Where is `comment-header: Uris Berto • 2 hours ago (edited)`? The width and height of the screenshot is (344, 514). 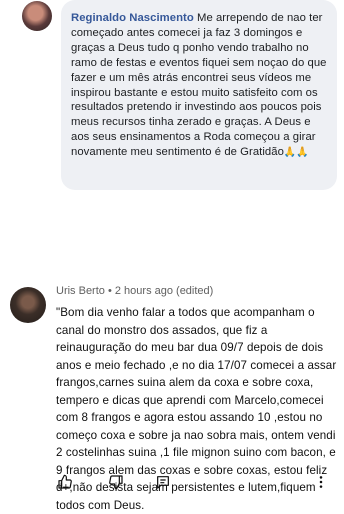
comment-header: Uris Berto • 2 hours ago (edited) is located at coordinates (134, 291).